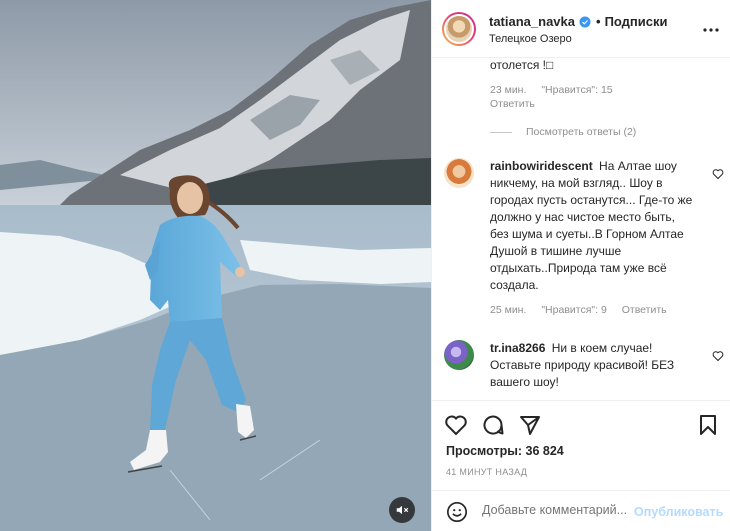 Image resolution: width=730 pixels, height=531 pixels. Describe the element at coordinates (573, 310) in the screenshot. I see `comment-likes: "Нравится": 9` at that location.